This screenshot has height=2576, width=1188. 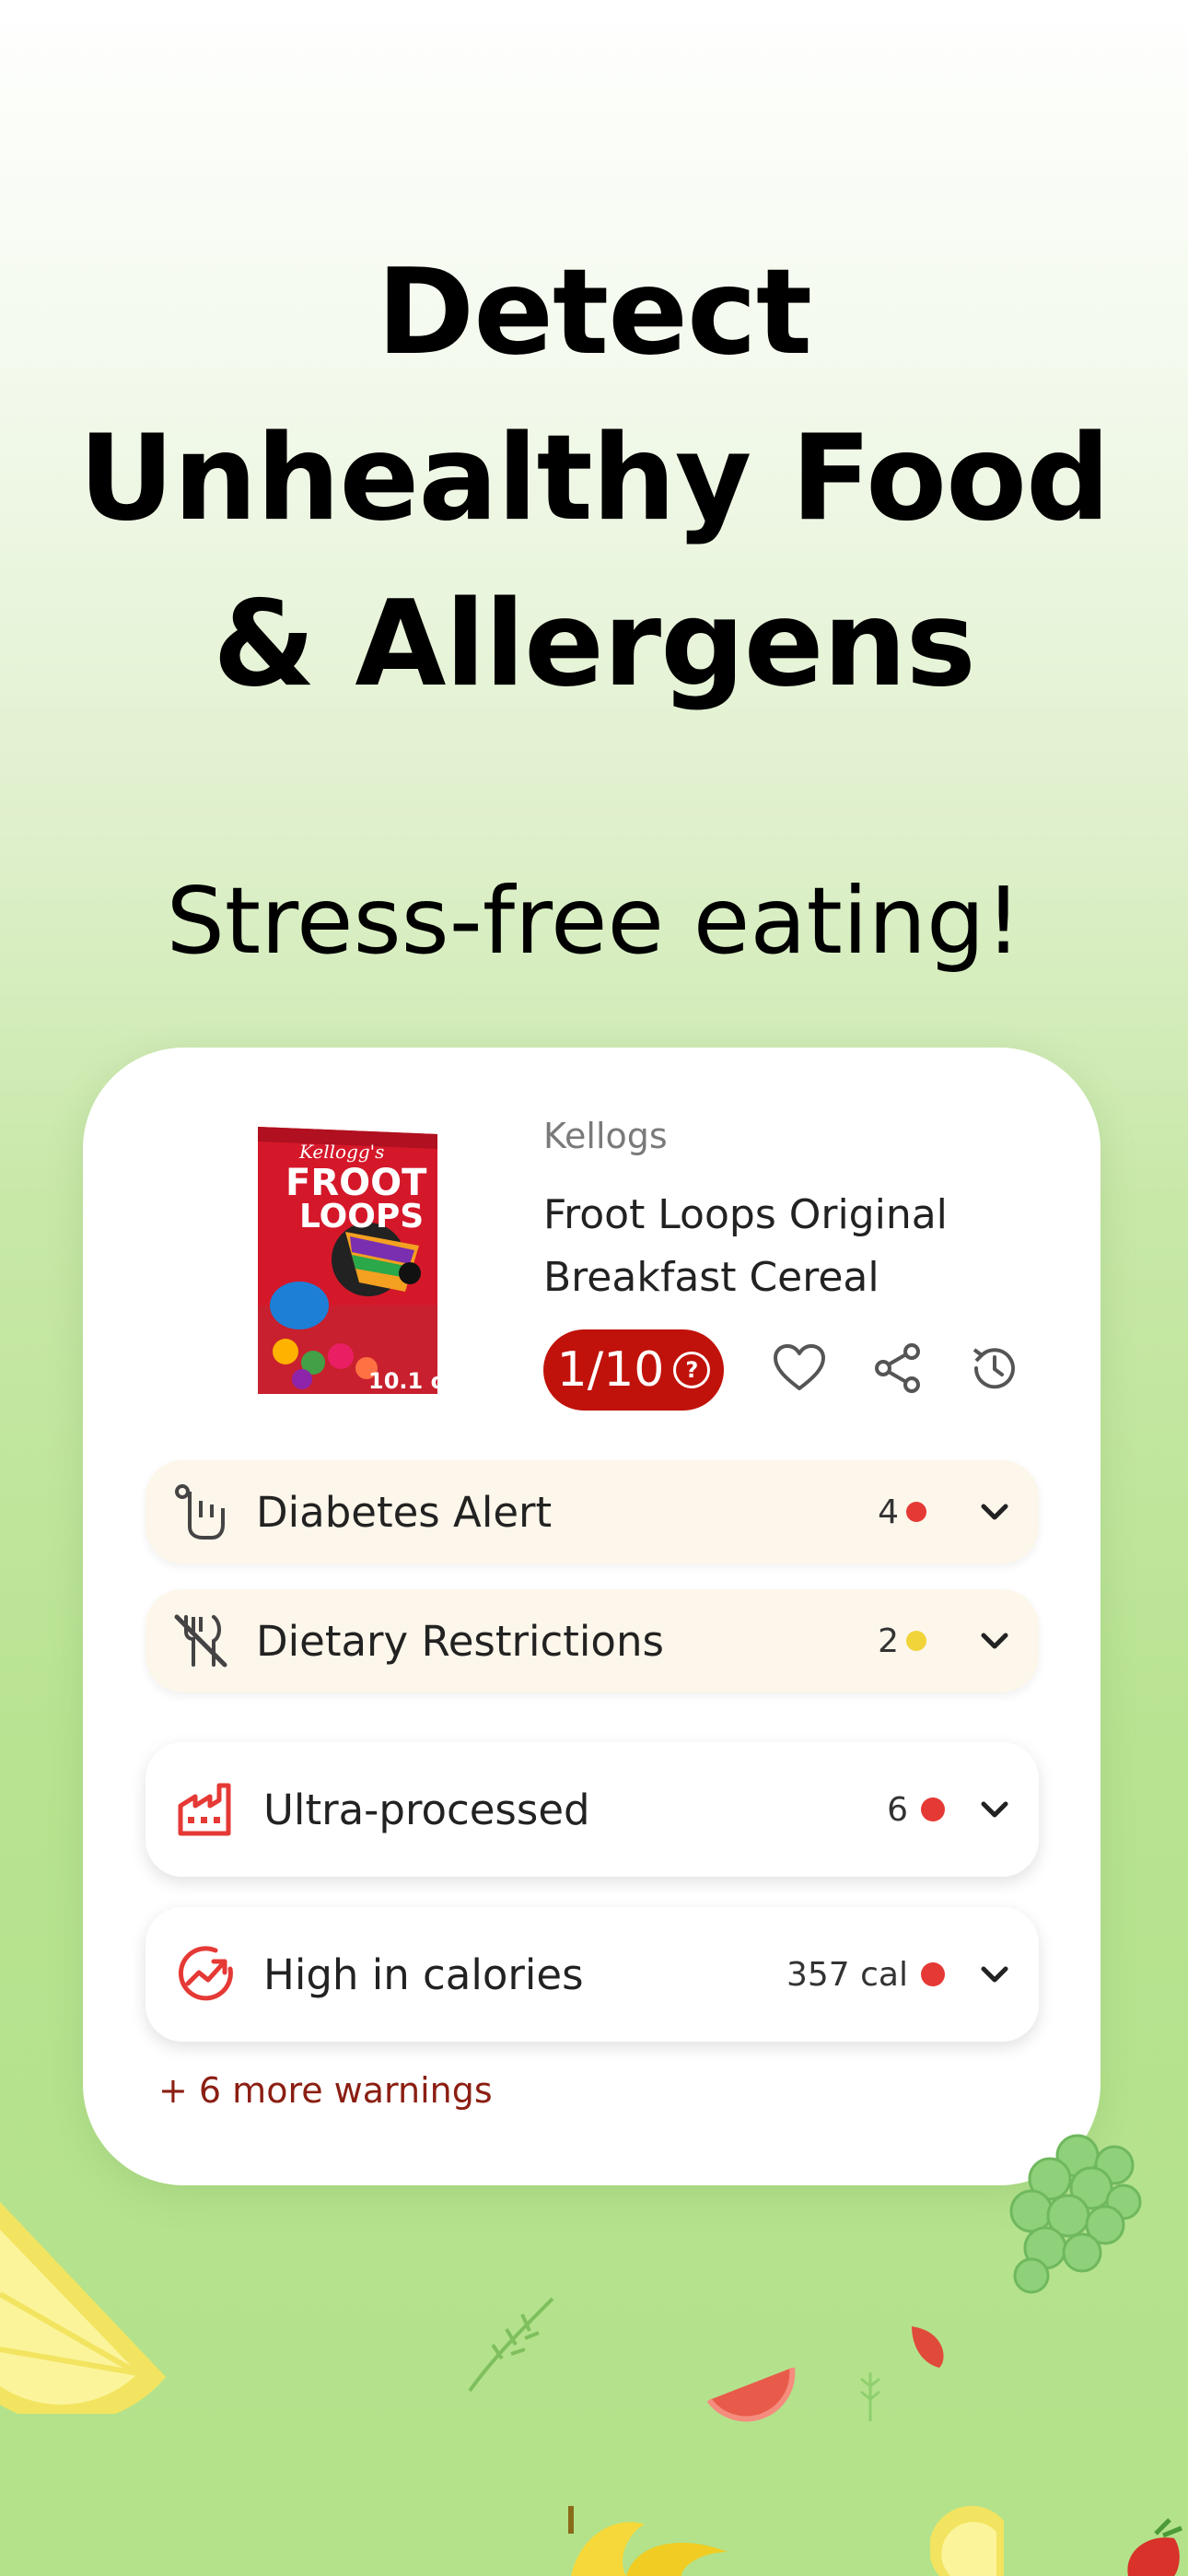 I want to click on headline-line-3: & Allergens, so click(x=594, y=644).